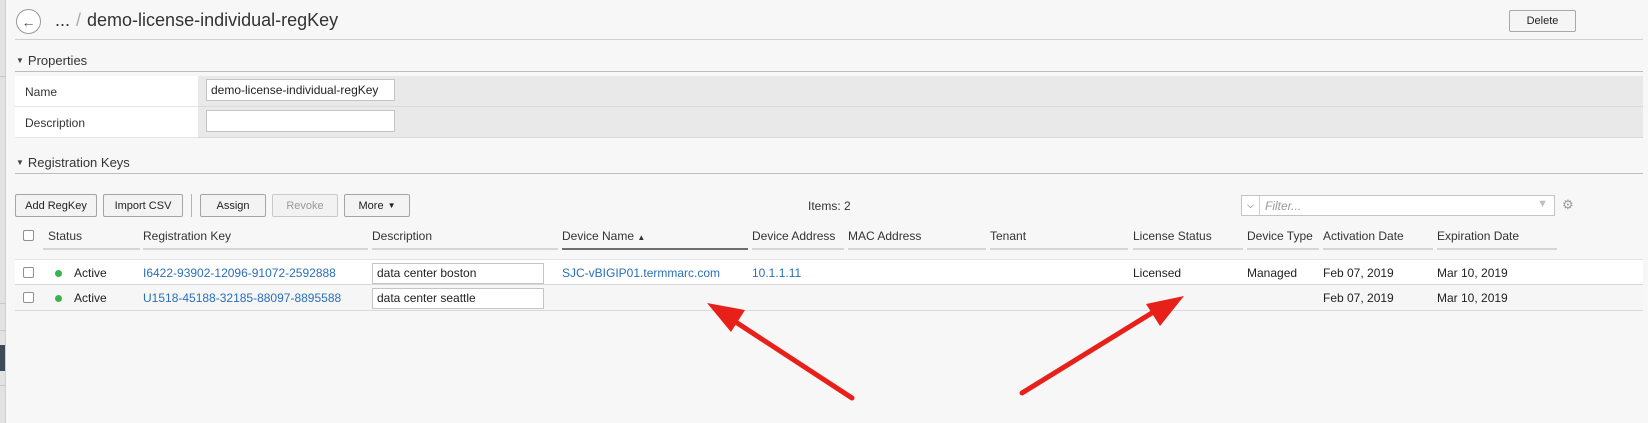  I want to click on breadcrumb: ... / demo-license-individual-regKey, so click(196, 20).